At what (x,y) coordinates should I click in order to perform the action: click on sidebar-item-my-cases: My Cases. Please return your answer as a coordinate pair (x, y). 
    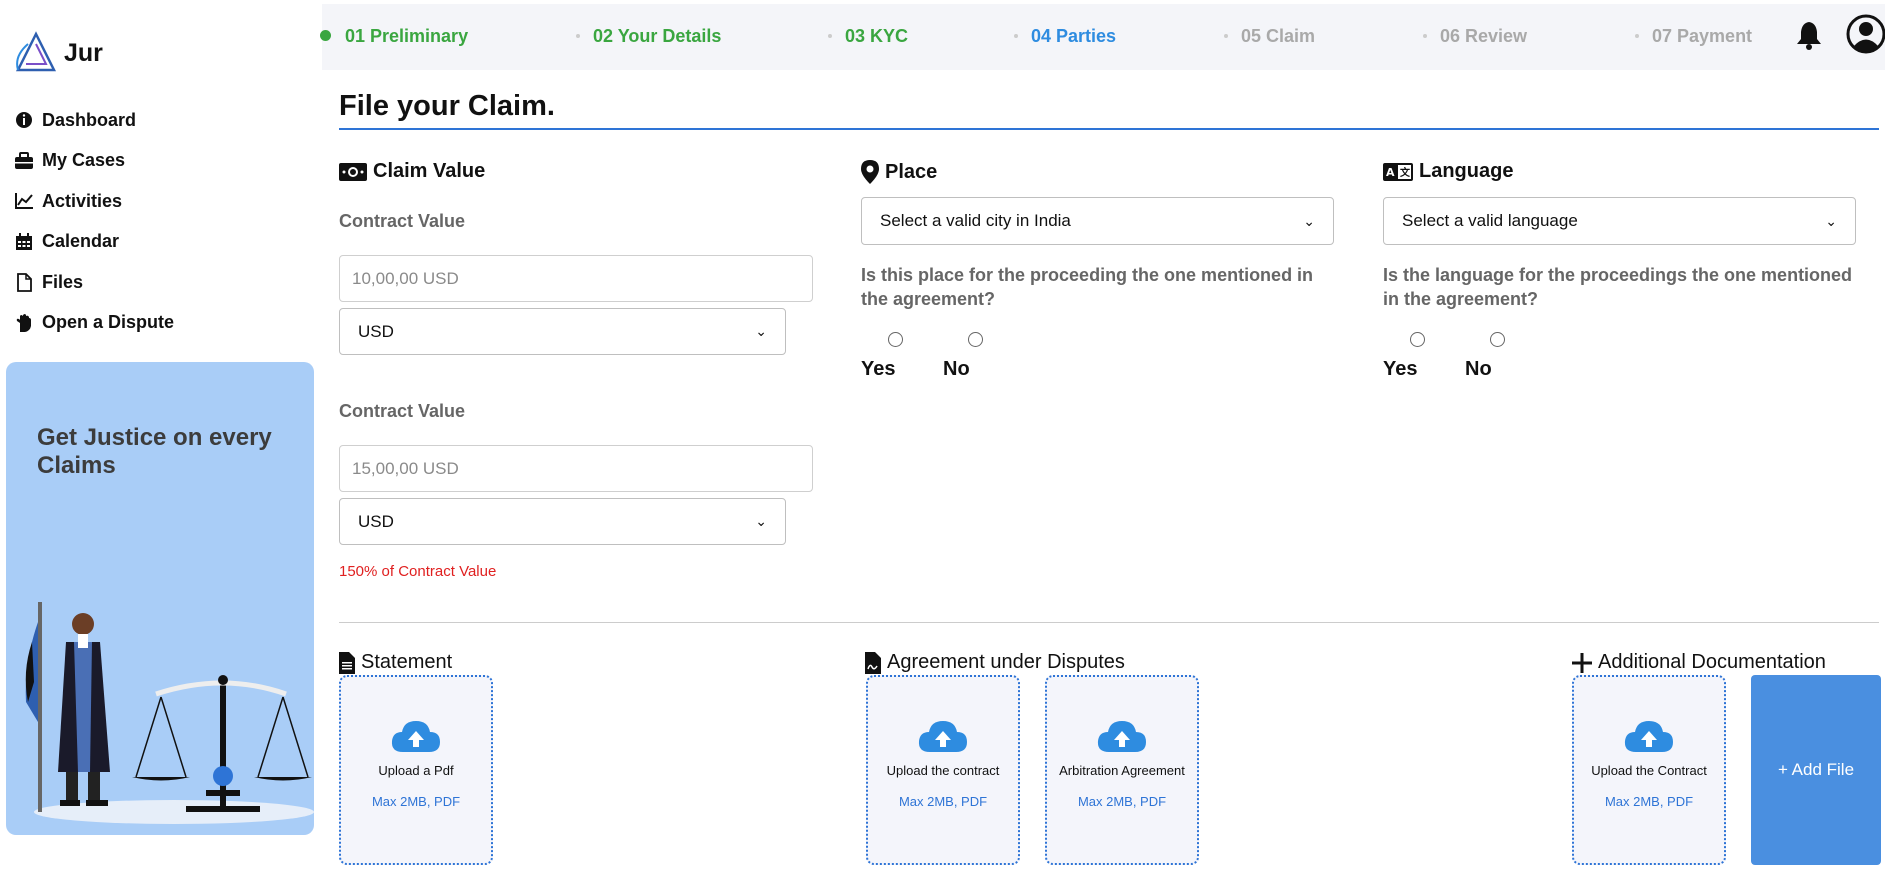
    Looking at the image, I should click on (94, 161).